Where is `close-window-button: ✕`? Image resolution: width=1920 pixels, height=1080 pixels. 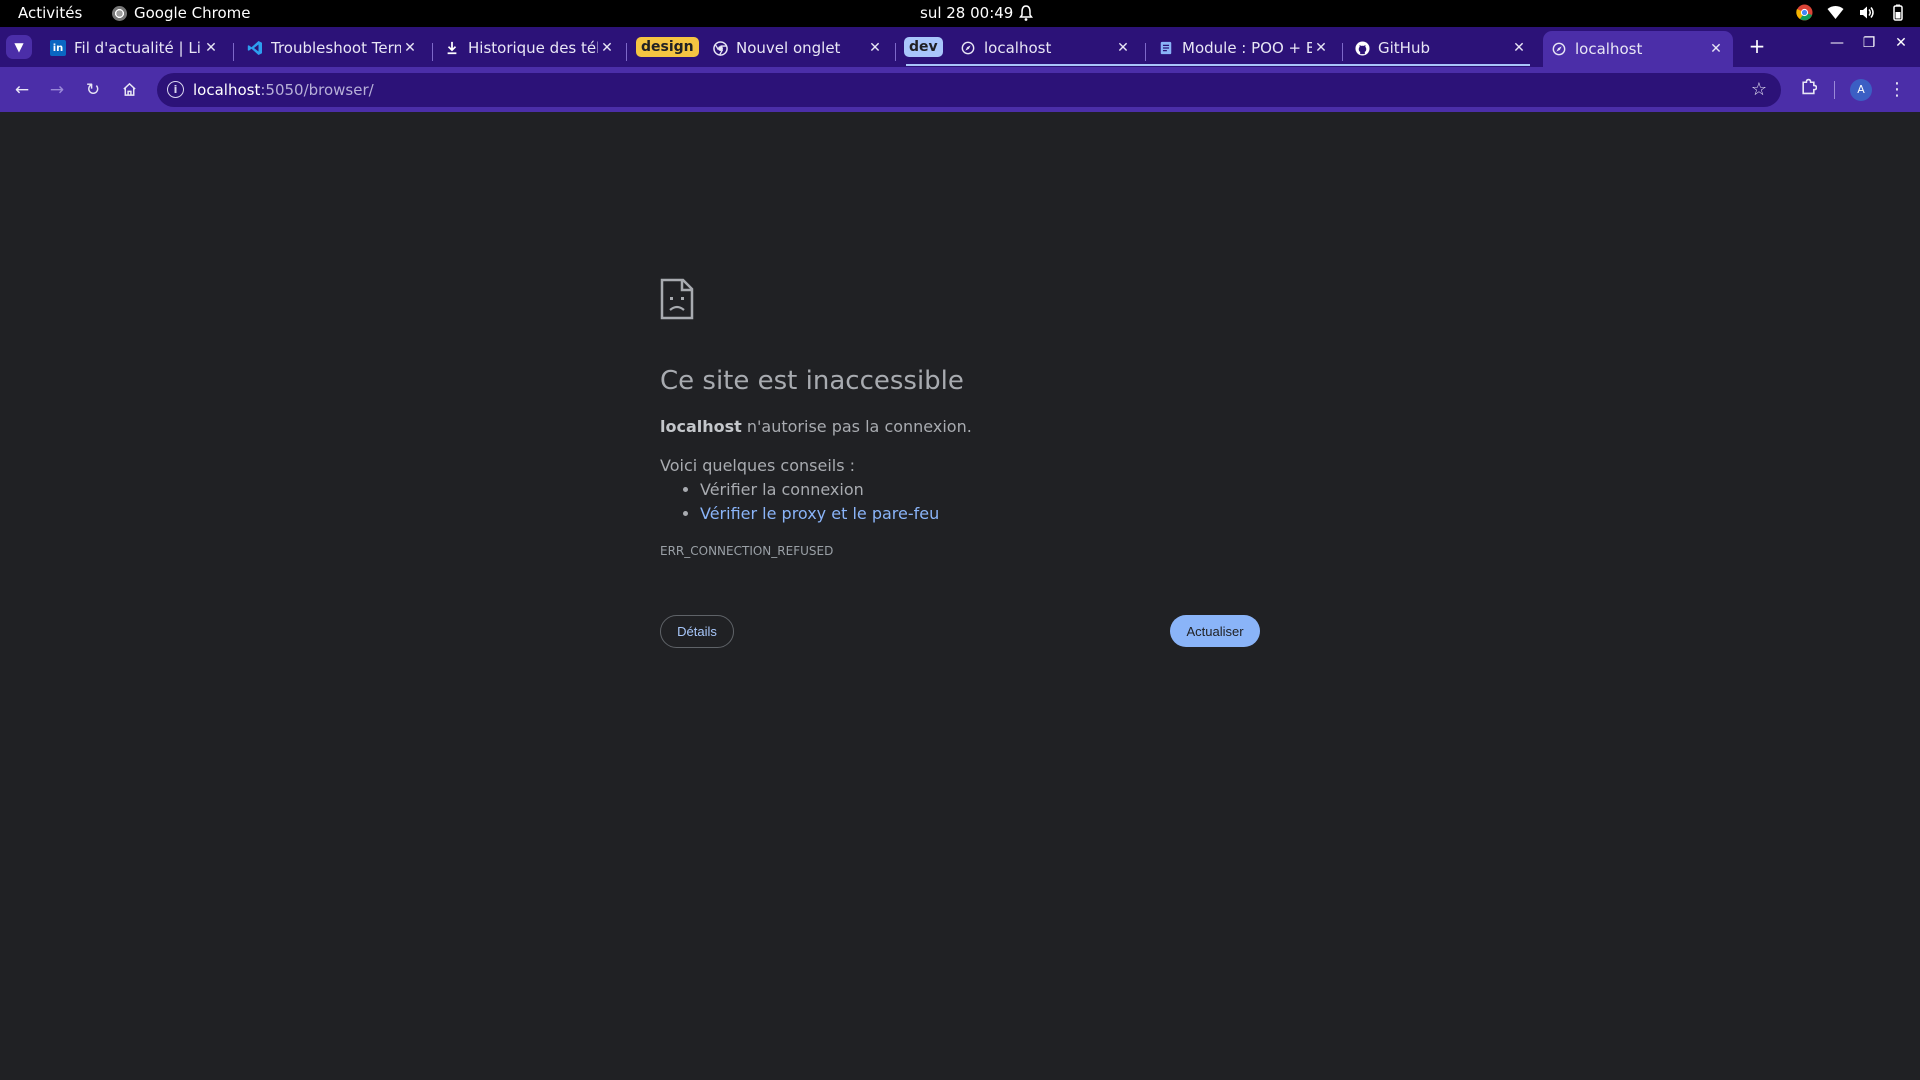 close-window-button: ✕ is located at coordinates (1901, 43).